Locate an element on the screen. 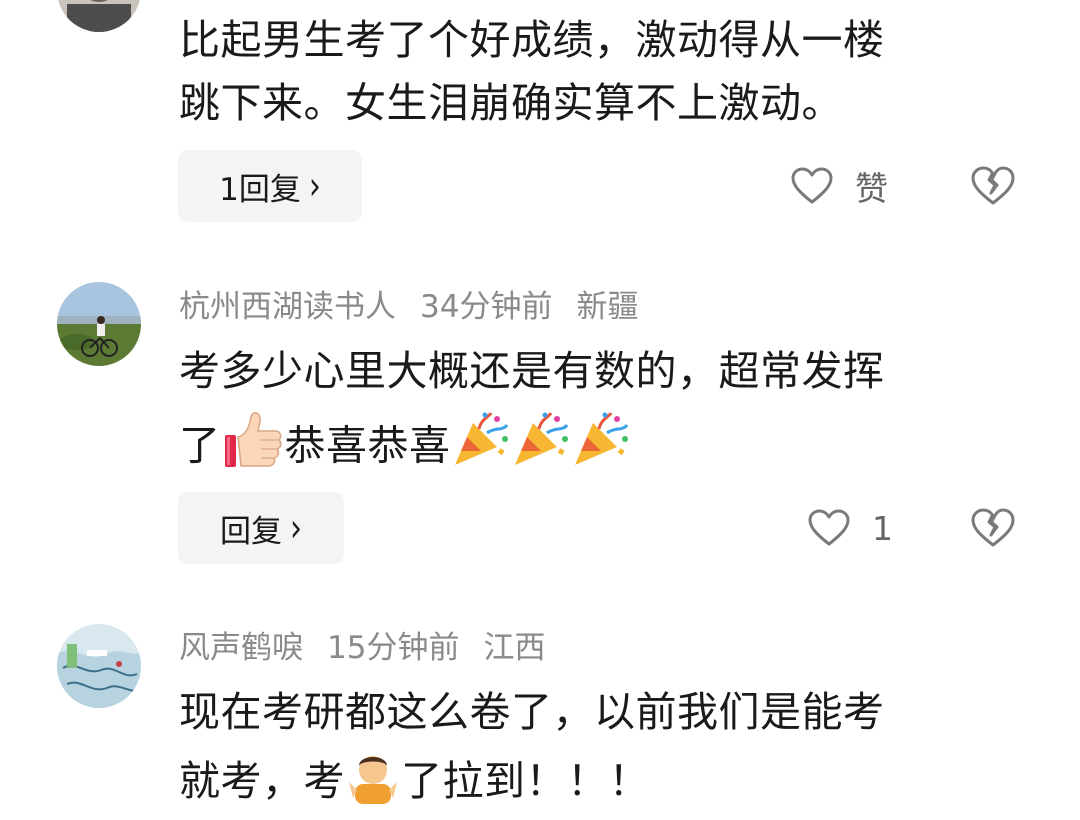 This screenshot has height=820, width=1080. like-button: 1 is located at coordinates (850, 528).